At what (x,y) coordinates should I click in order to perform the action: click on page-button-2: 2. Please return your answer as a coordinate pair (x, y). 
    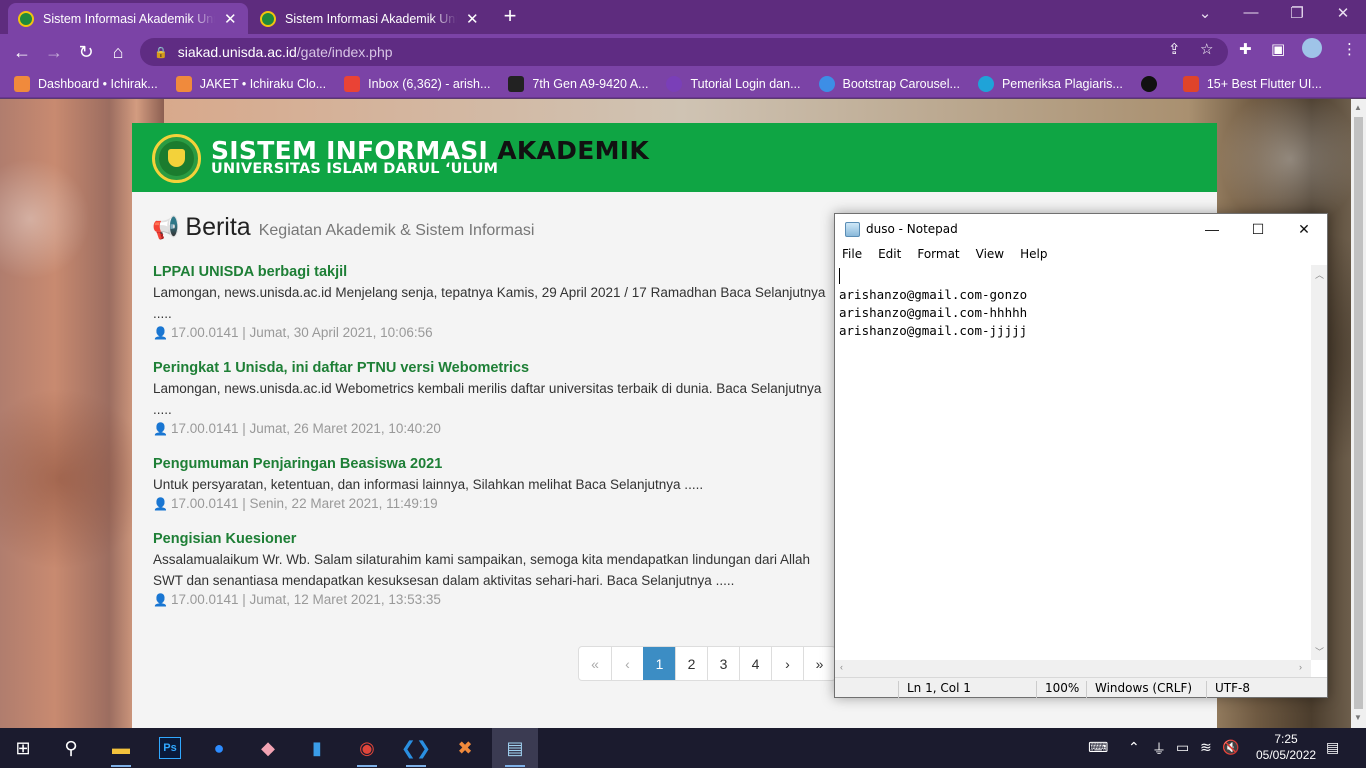
    Looking at the image, I should click on (691, 663).